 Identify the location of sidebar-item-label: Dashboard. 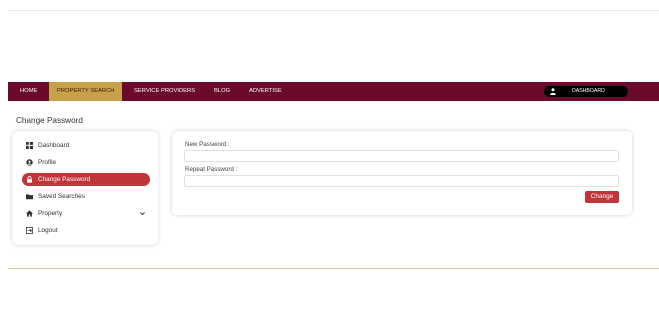
(54, 145).